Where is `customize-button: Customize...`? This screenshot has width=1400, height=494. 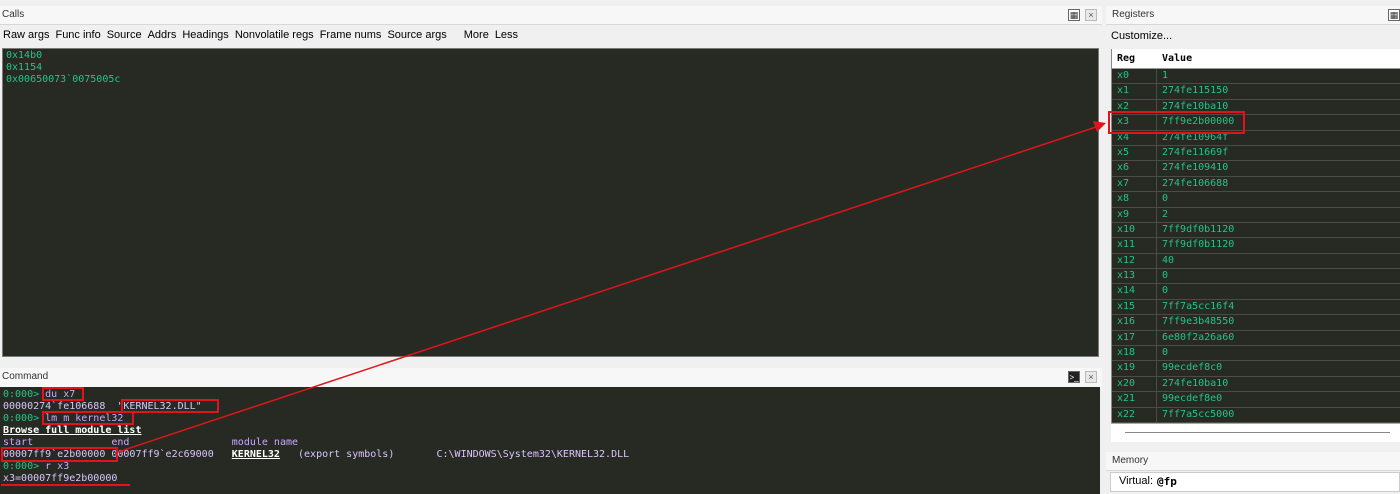
customize-button: Customize... is located at coordinates (1141, 36).